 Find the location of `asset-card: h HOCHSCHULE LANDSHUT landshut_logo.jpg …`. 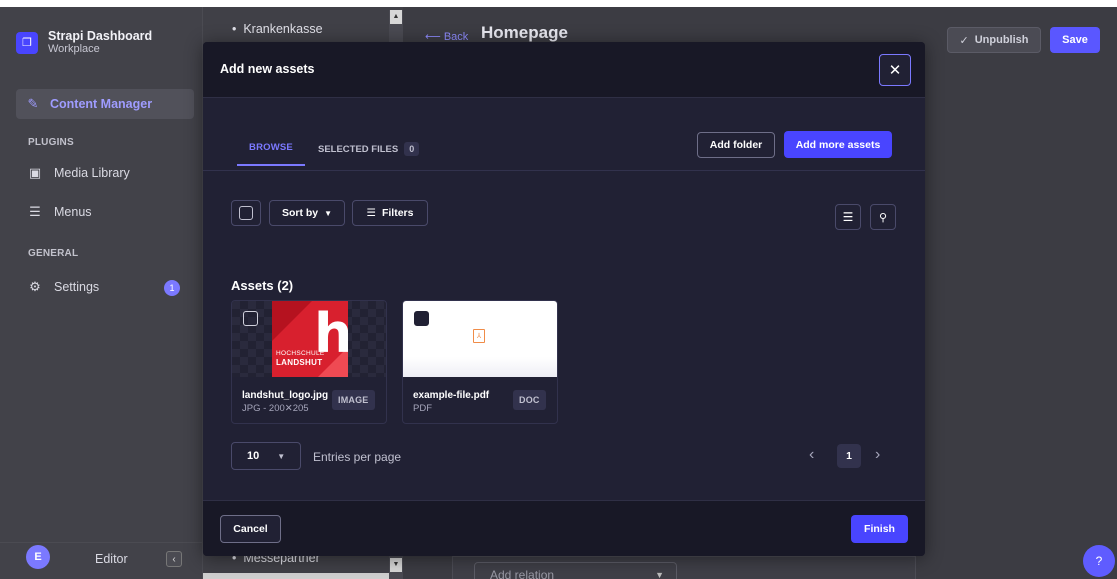

asset-card: h HOCHSCHULE LANDSHUT landshut_logo.jpg … is located at coordinates (309, 362).